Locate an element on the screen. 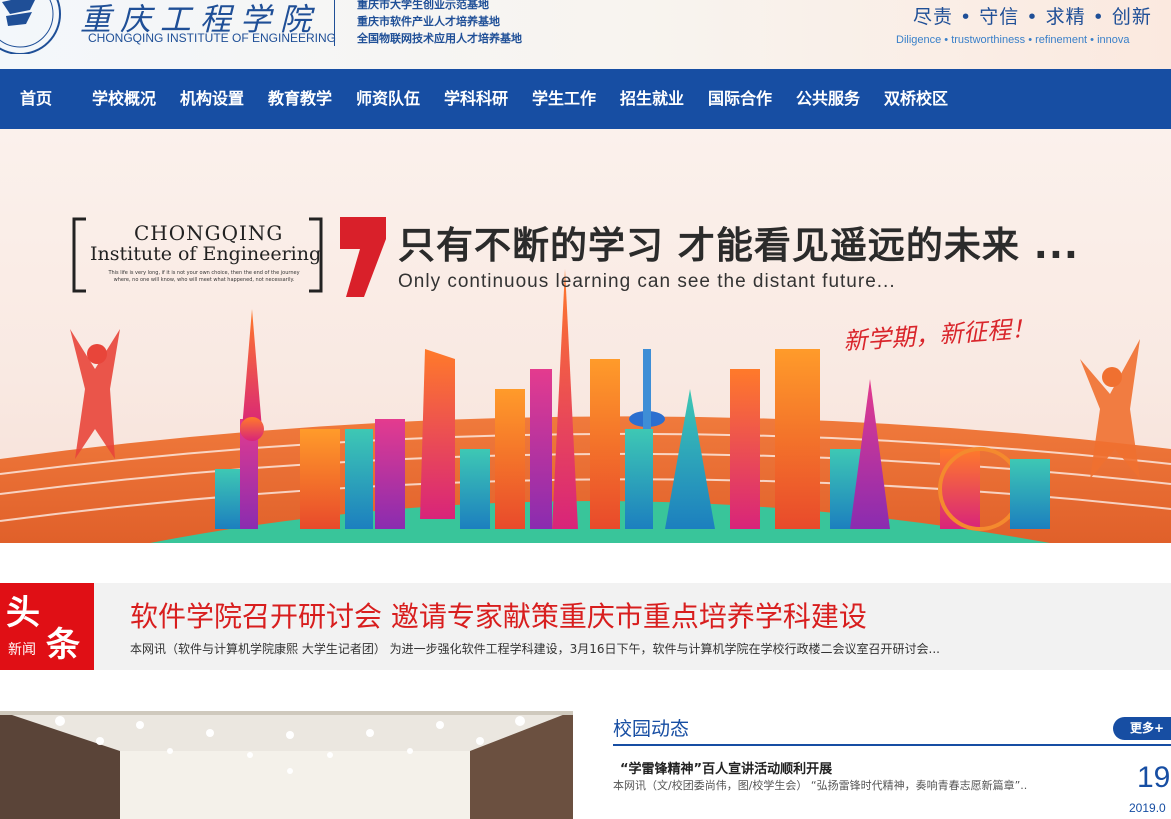 The height and width of the screenshot is (819, 1171). news-item-year-month: 2019.0 is located at coordinates (1147, 808).